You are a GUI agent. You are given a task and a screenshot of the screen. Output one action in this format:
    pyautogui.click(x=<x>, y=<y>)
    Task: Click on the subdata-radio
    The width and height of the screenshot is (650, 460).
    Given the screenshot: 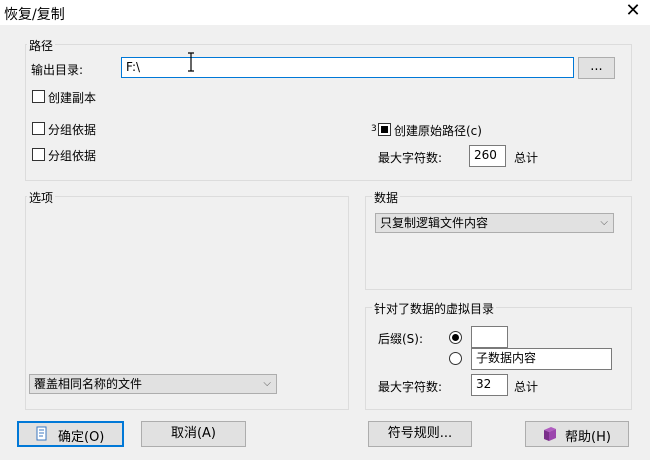 What is the action you would take?
    pyautogui.click(x=455, y=358)
    